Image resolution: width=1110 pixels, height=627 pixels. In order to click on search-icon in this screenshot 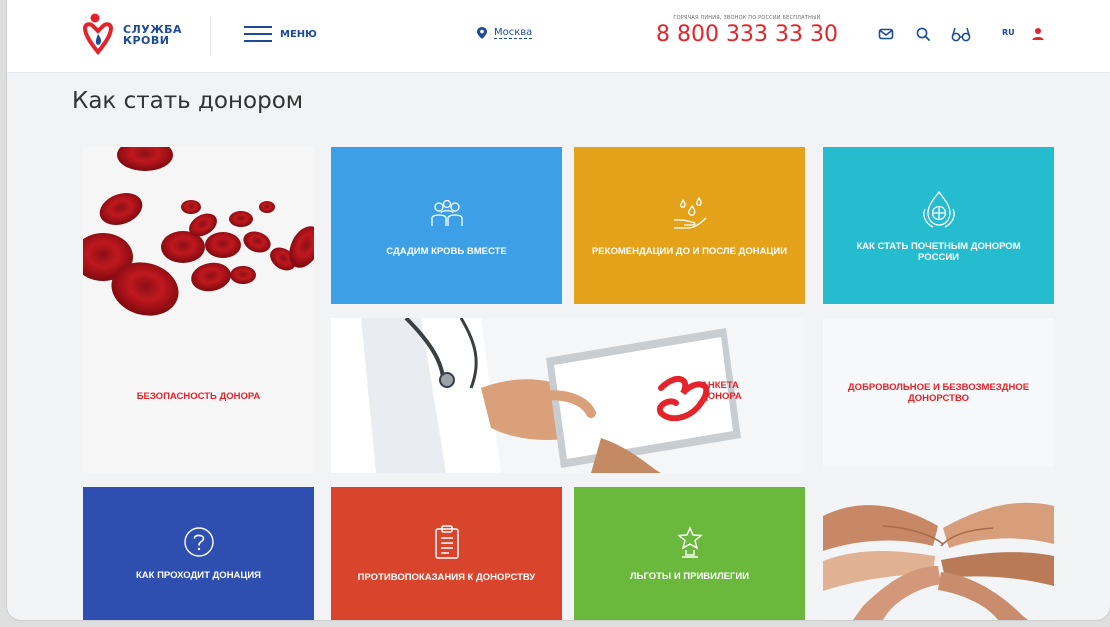, I will do `click(923, 34)`.